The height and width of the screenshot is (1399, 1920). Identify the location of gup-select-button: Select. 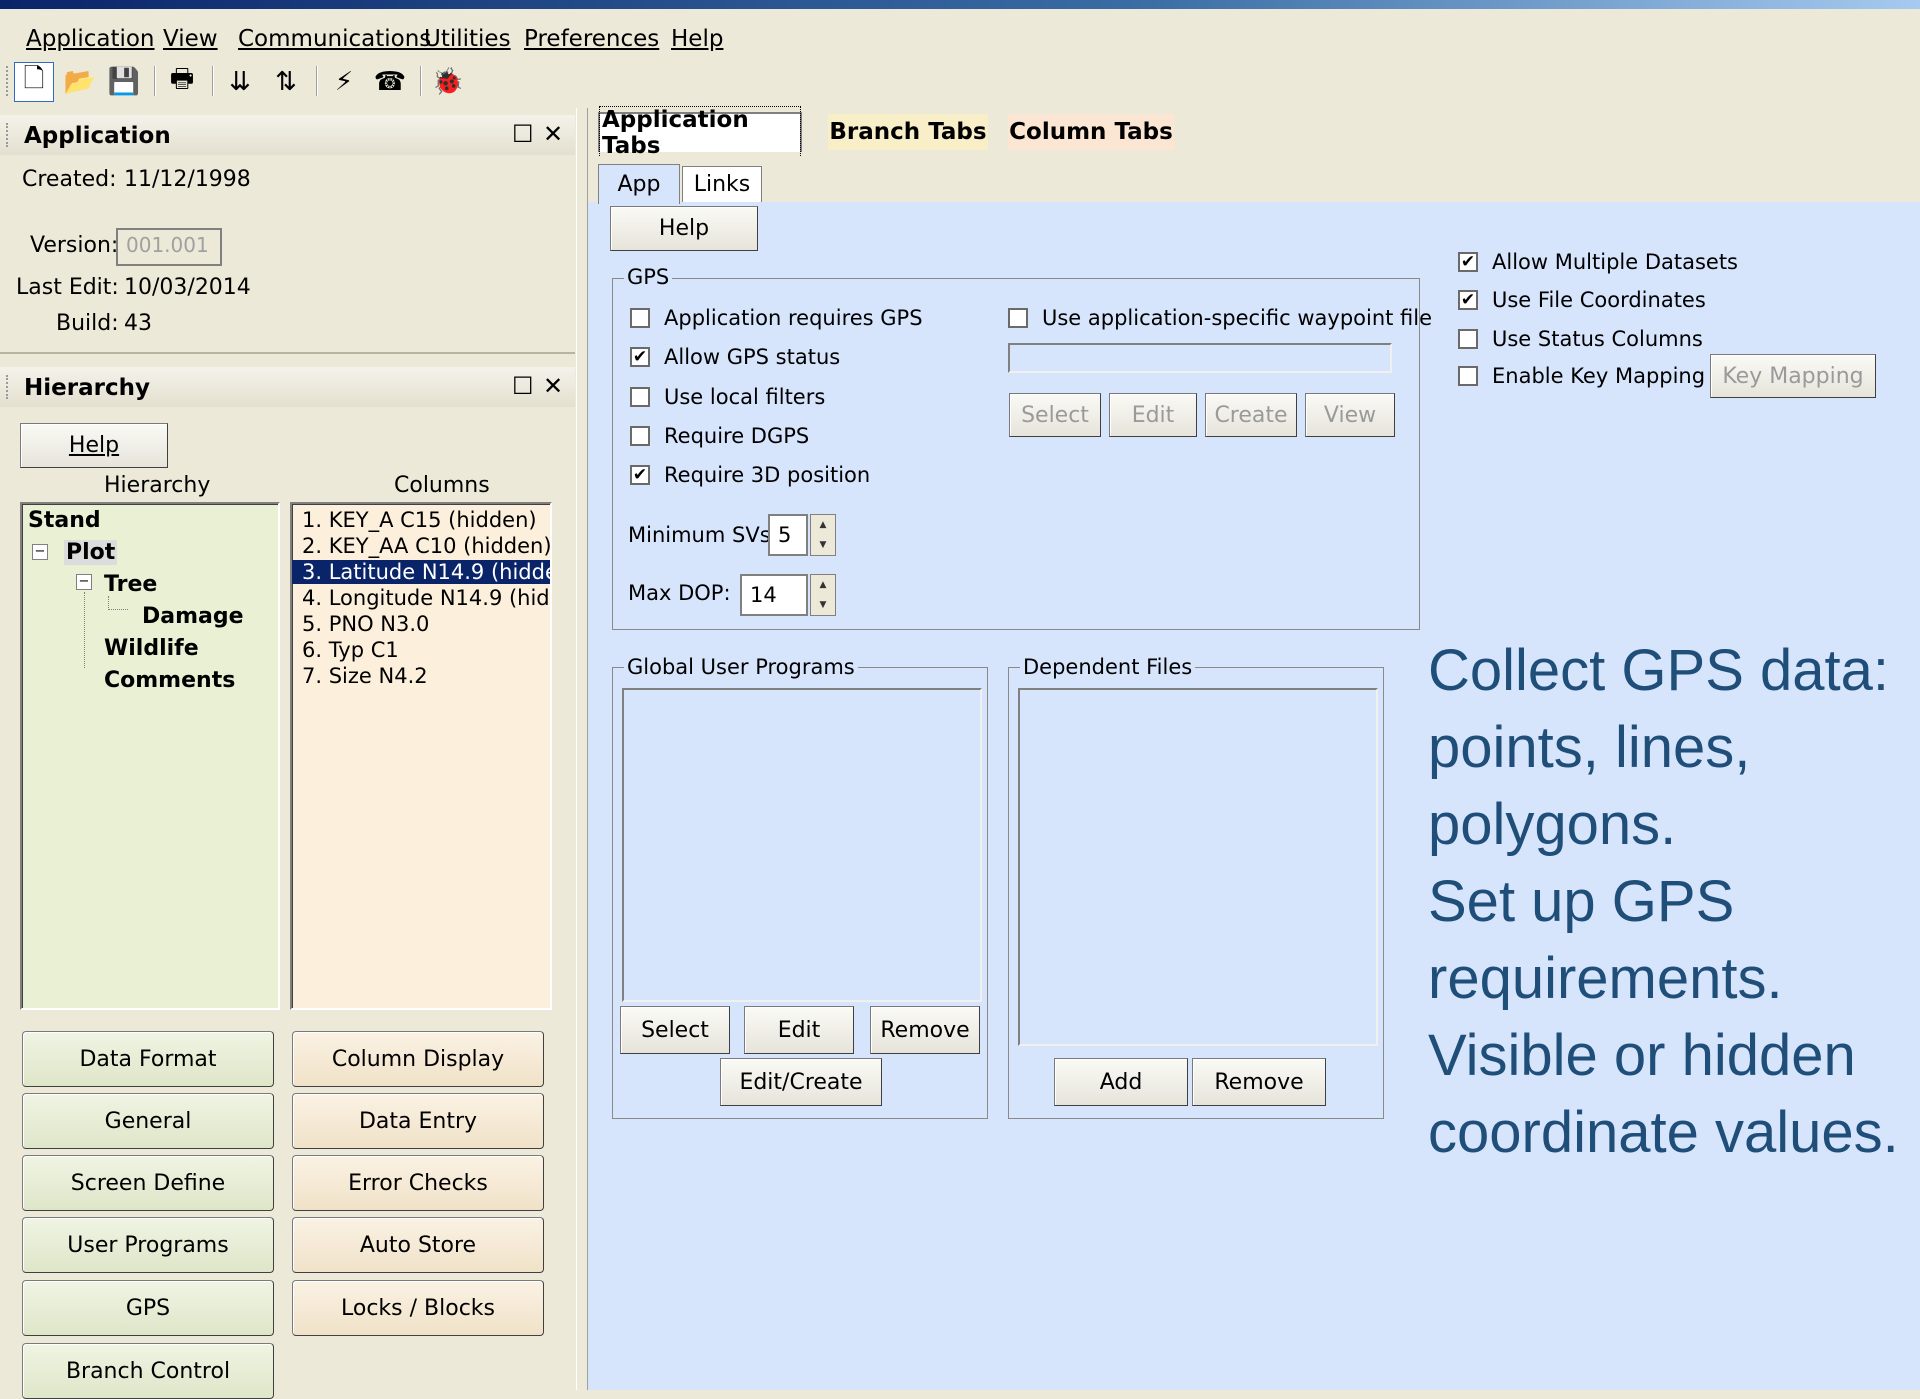
(675, 1030).